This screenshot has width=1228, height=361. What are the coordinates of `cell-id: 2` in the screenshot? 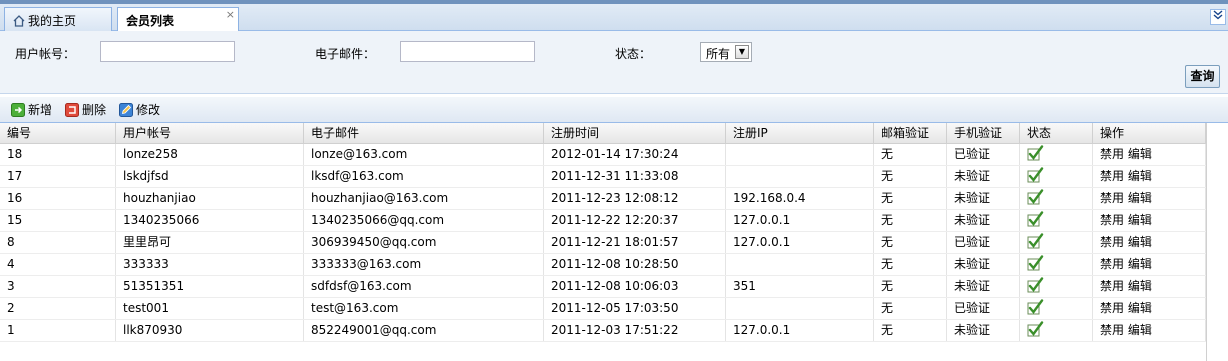 It's located at (58, 308).